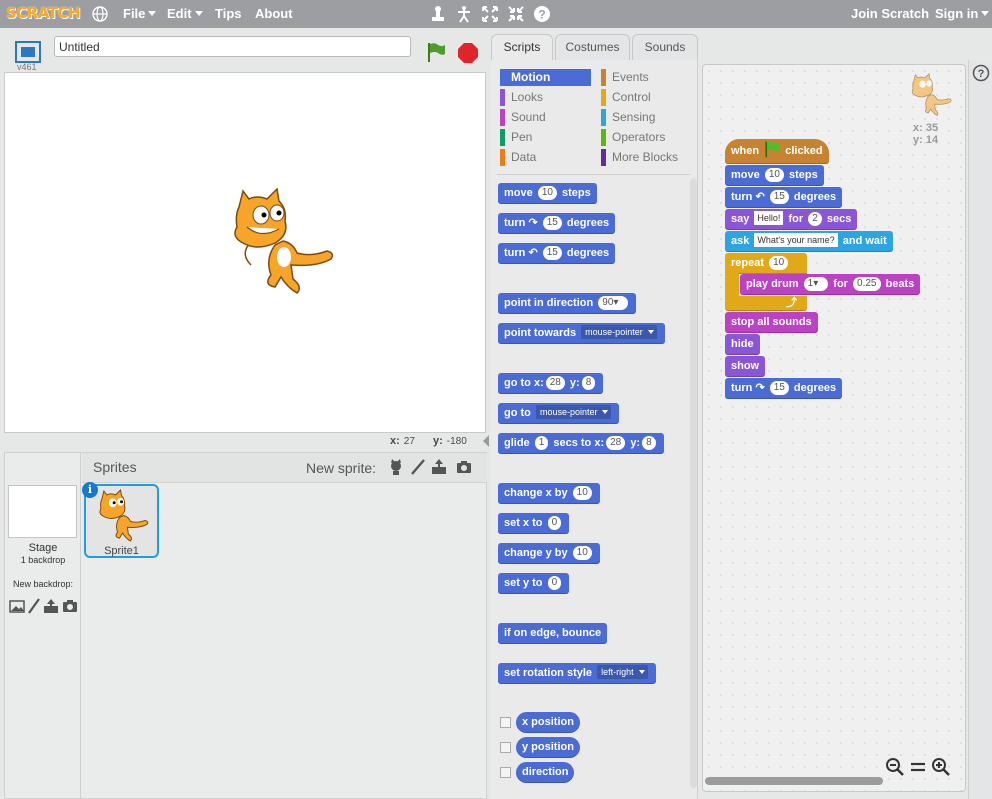 This screenshot has width=992, height=799. Describe the element at coordinates (553, 633) in the screenshot. I see `block-bounce: if on edge, bounce` at that location.